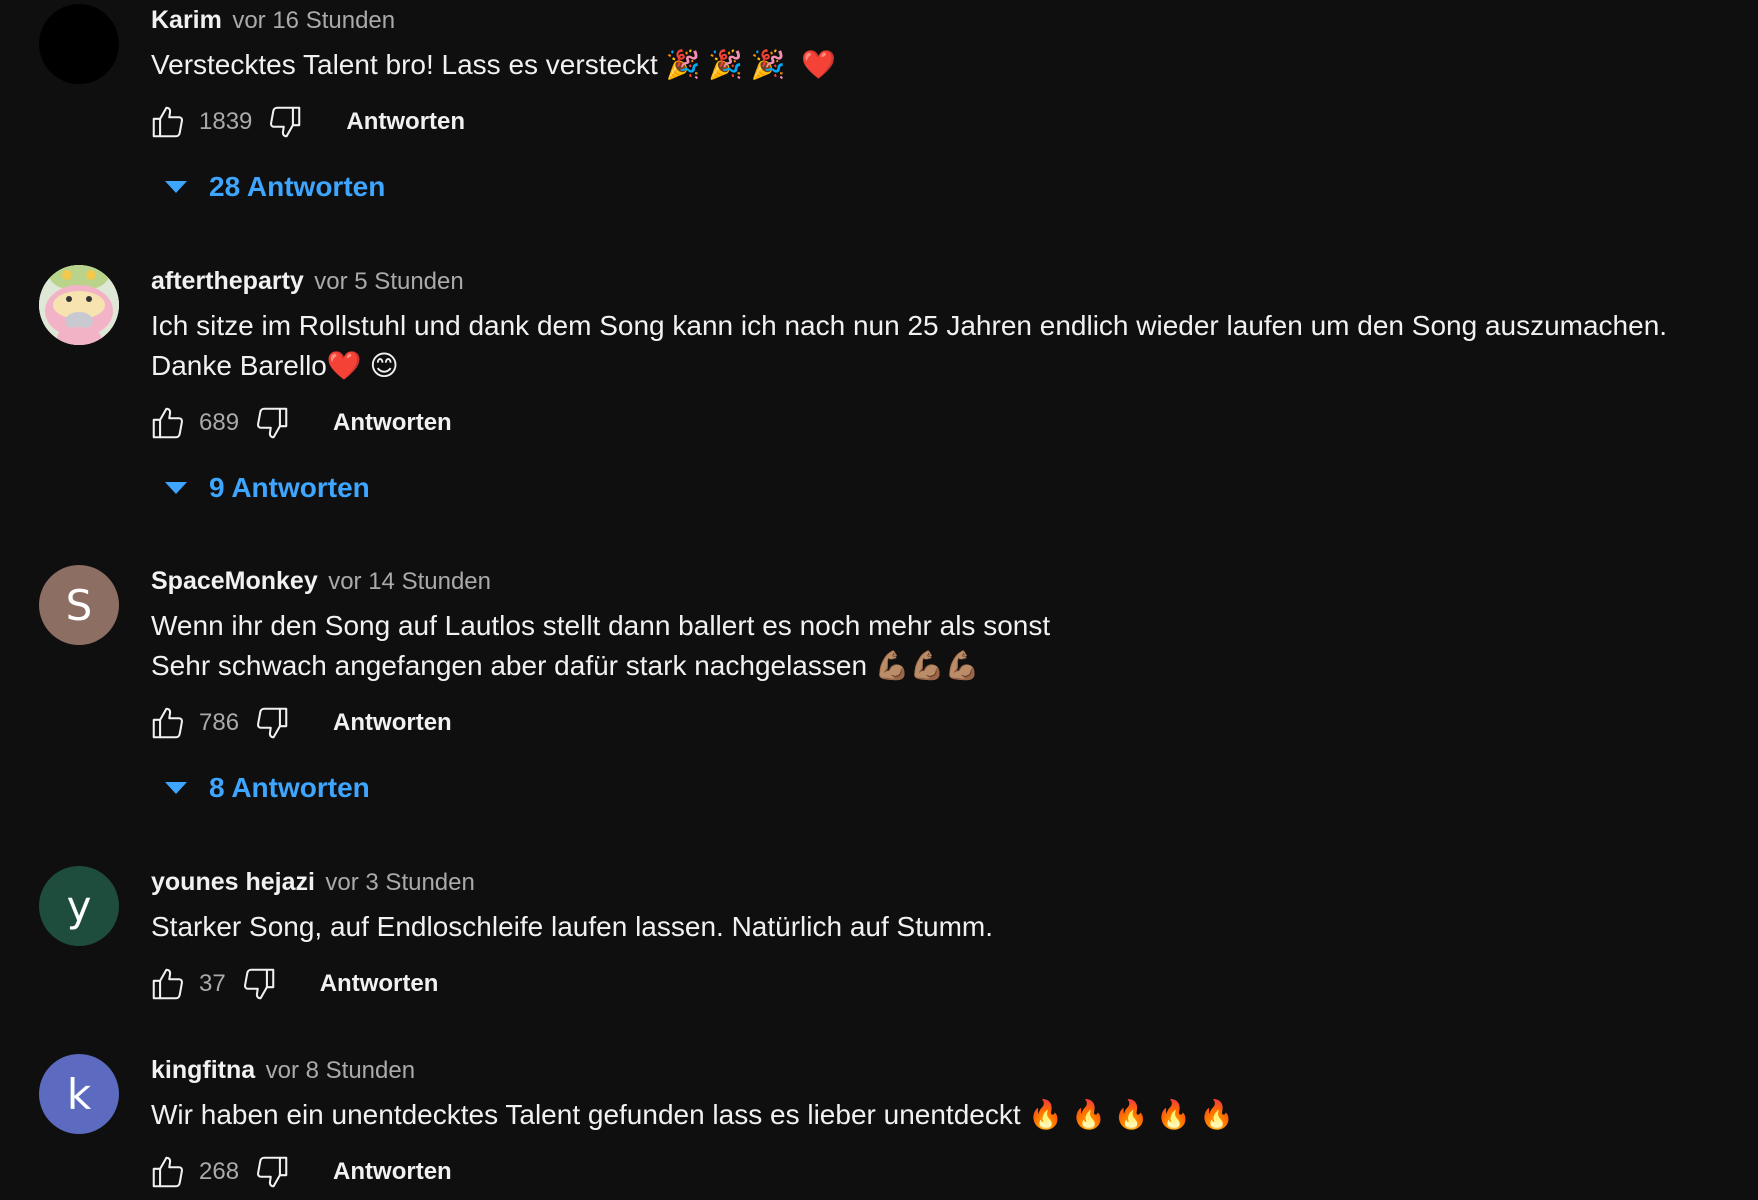 The width and height of the screenshot is (1758, 1200). I want to click on avatar-letter: S, so click(79, 605).